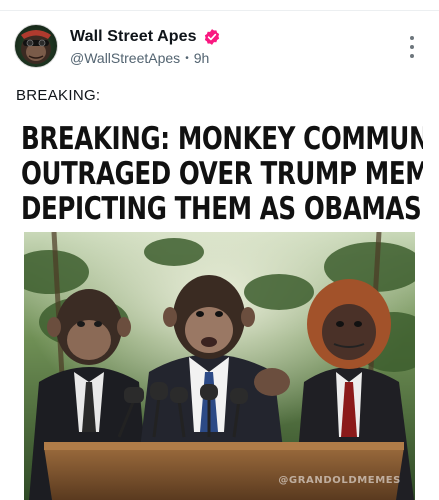  I want to click on podium, so click(224, 473).